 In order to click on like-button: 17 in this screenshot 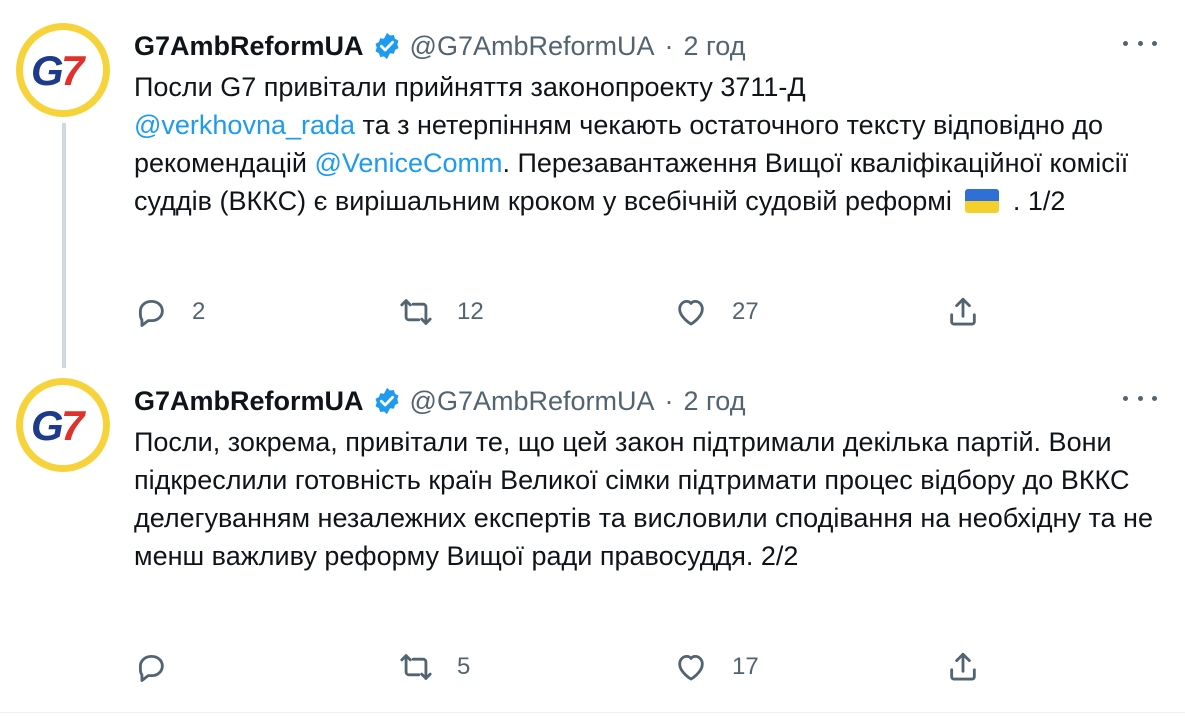, I will do `click(716, 667)`.